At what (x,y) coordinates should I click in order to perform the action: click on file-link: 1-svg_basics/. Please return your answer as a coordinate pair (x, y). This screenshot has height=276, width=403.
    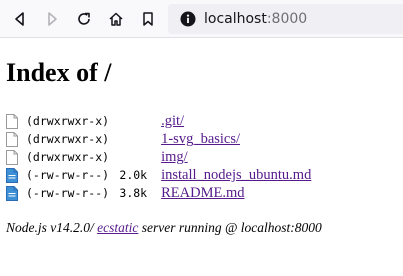
    Looking at the image, I should click on (200, 139).